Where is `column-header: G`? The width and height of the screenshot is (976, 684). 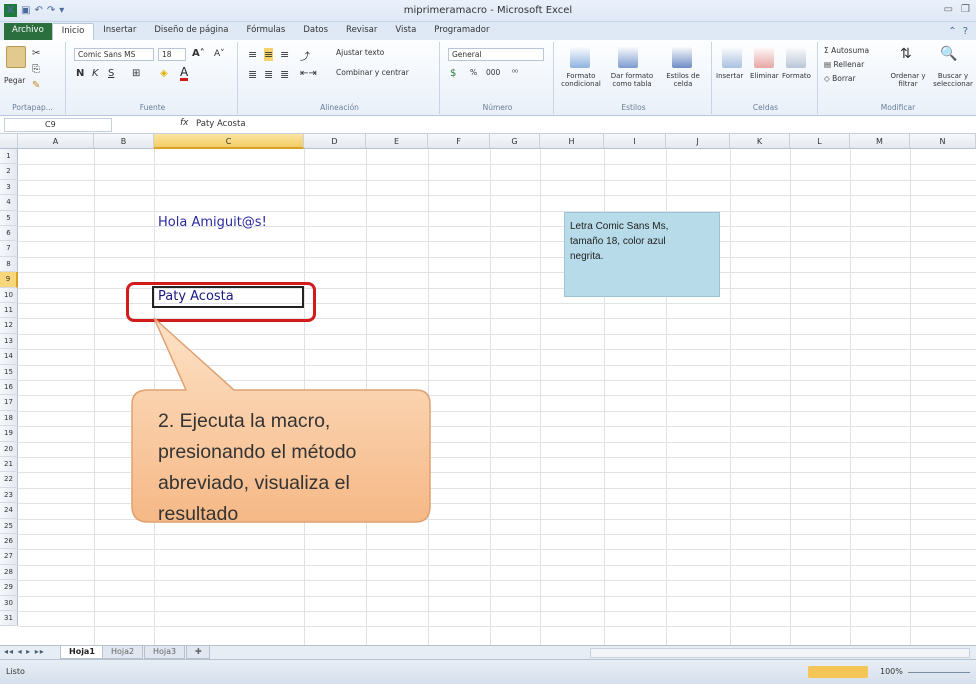
column-header: G is located at coordinates (515, 141).